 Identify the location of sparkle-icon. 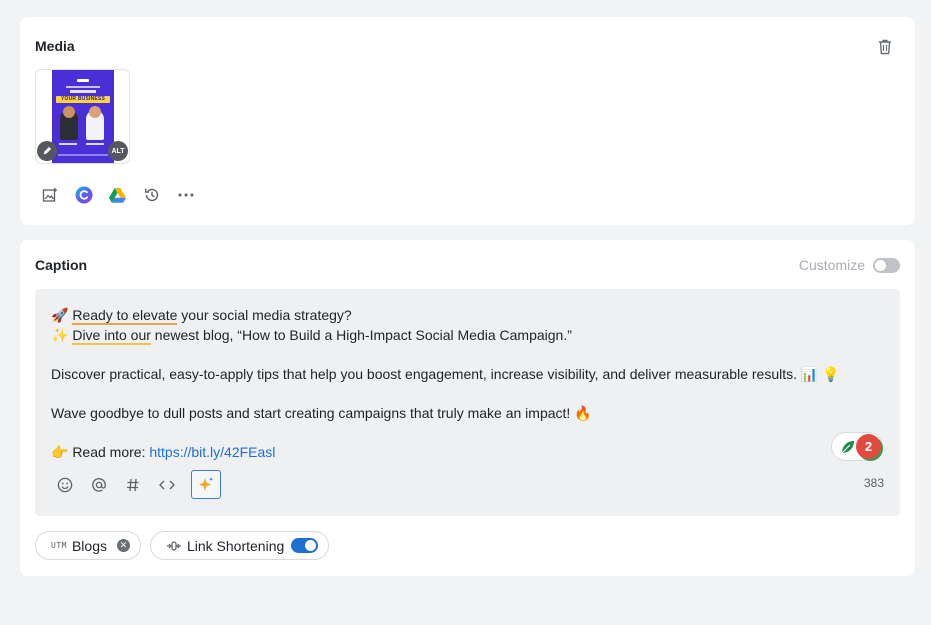
(206, 483).